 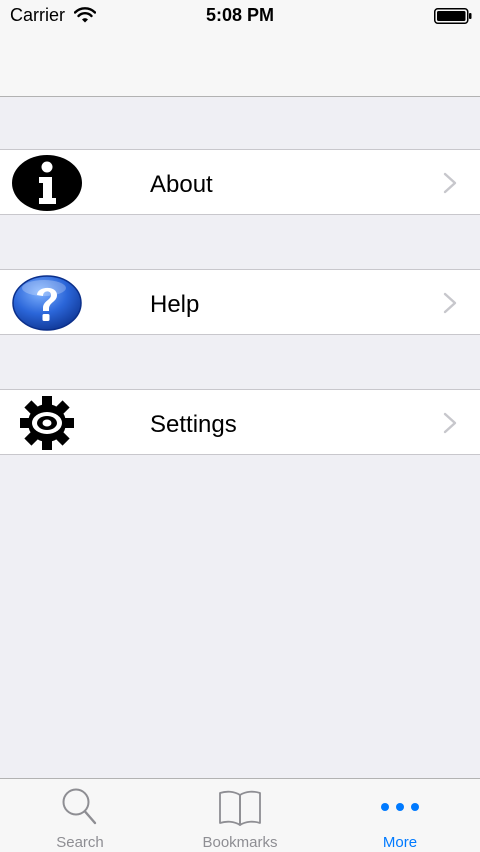 I want to click on tab-label: More, so click(x=400, y=842).